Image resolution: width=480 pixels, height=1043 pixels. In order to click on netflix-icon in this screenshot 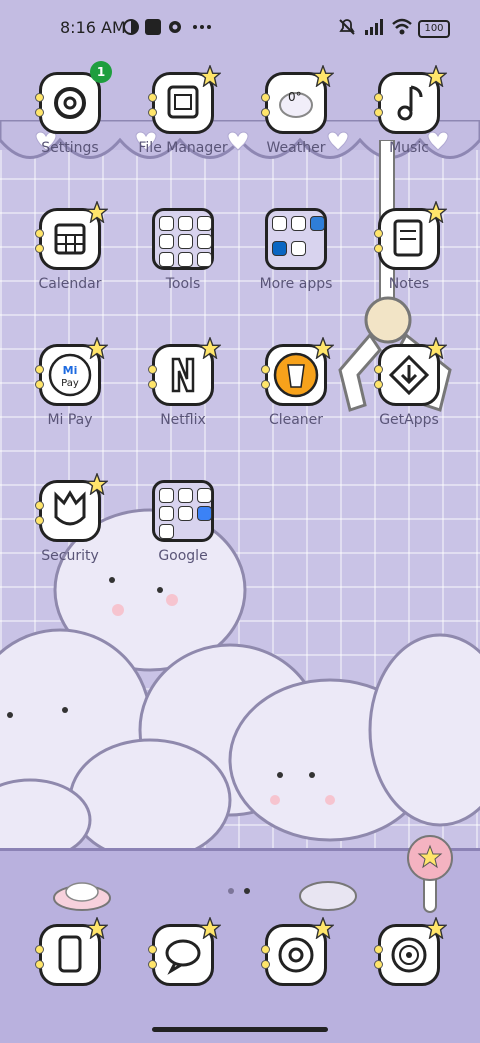, I will do `click(184, 371)`.